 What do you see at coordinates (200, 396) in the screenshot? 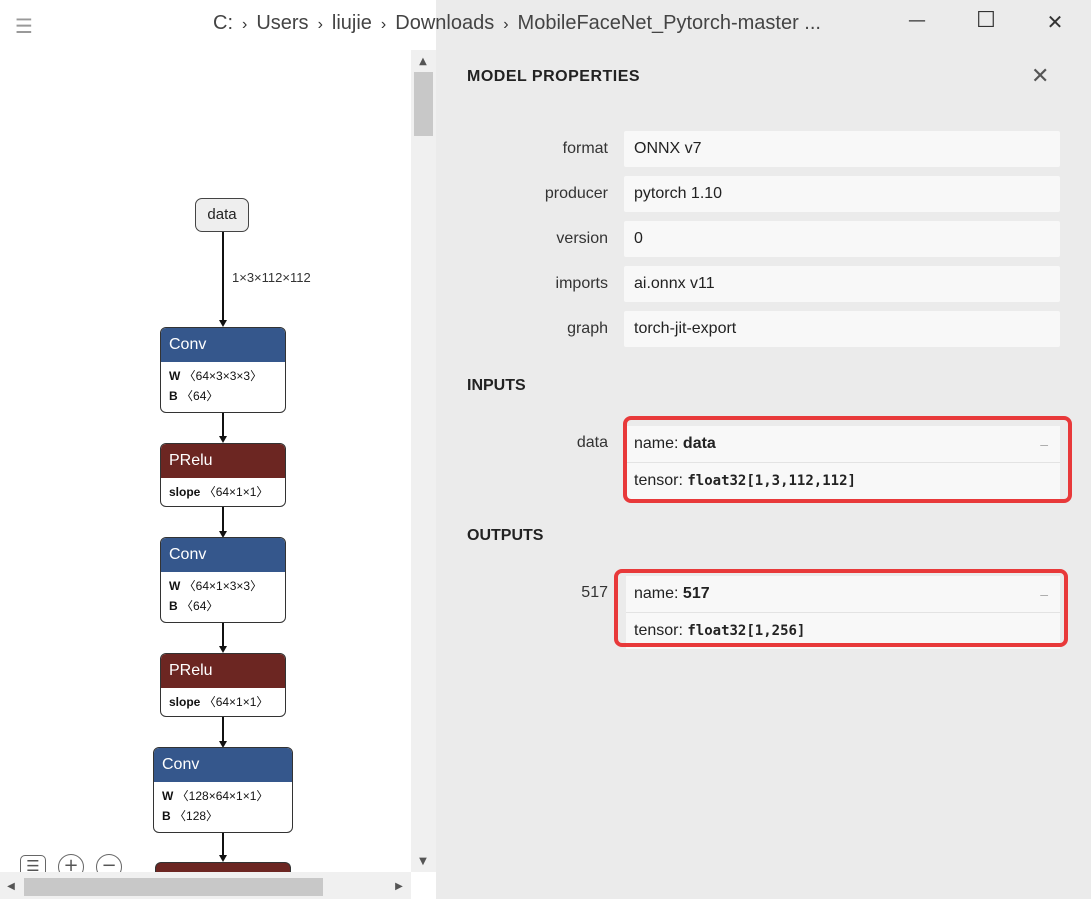
I see `attr-value: 〈64〉` at bounding box center [200, 396].